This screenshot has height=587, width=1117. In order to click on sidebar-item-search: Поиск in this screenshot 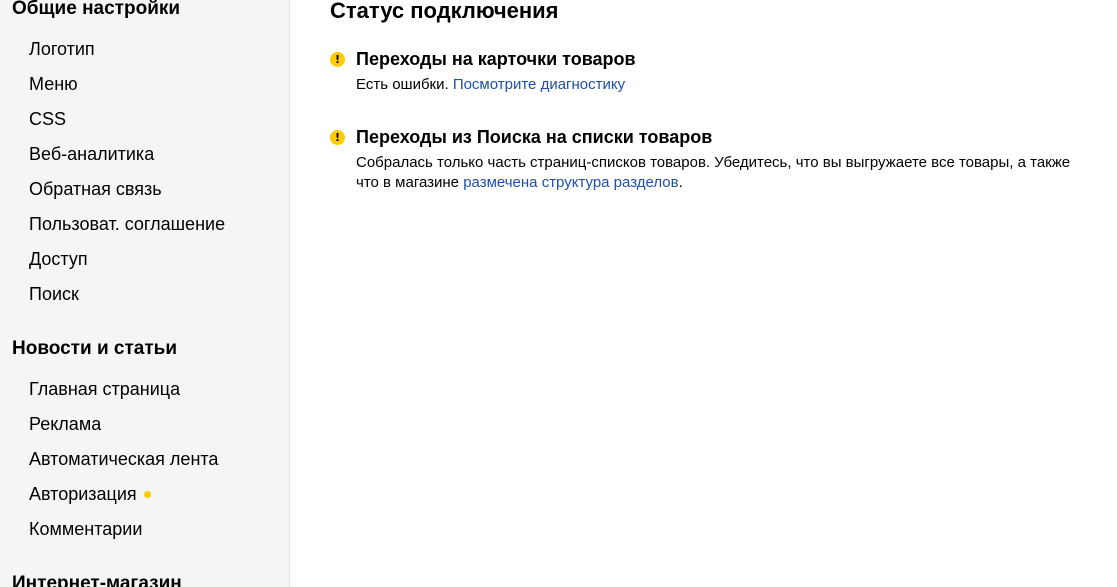, I will do `click(54, 294)`.